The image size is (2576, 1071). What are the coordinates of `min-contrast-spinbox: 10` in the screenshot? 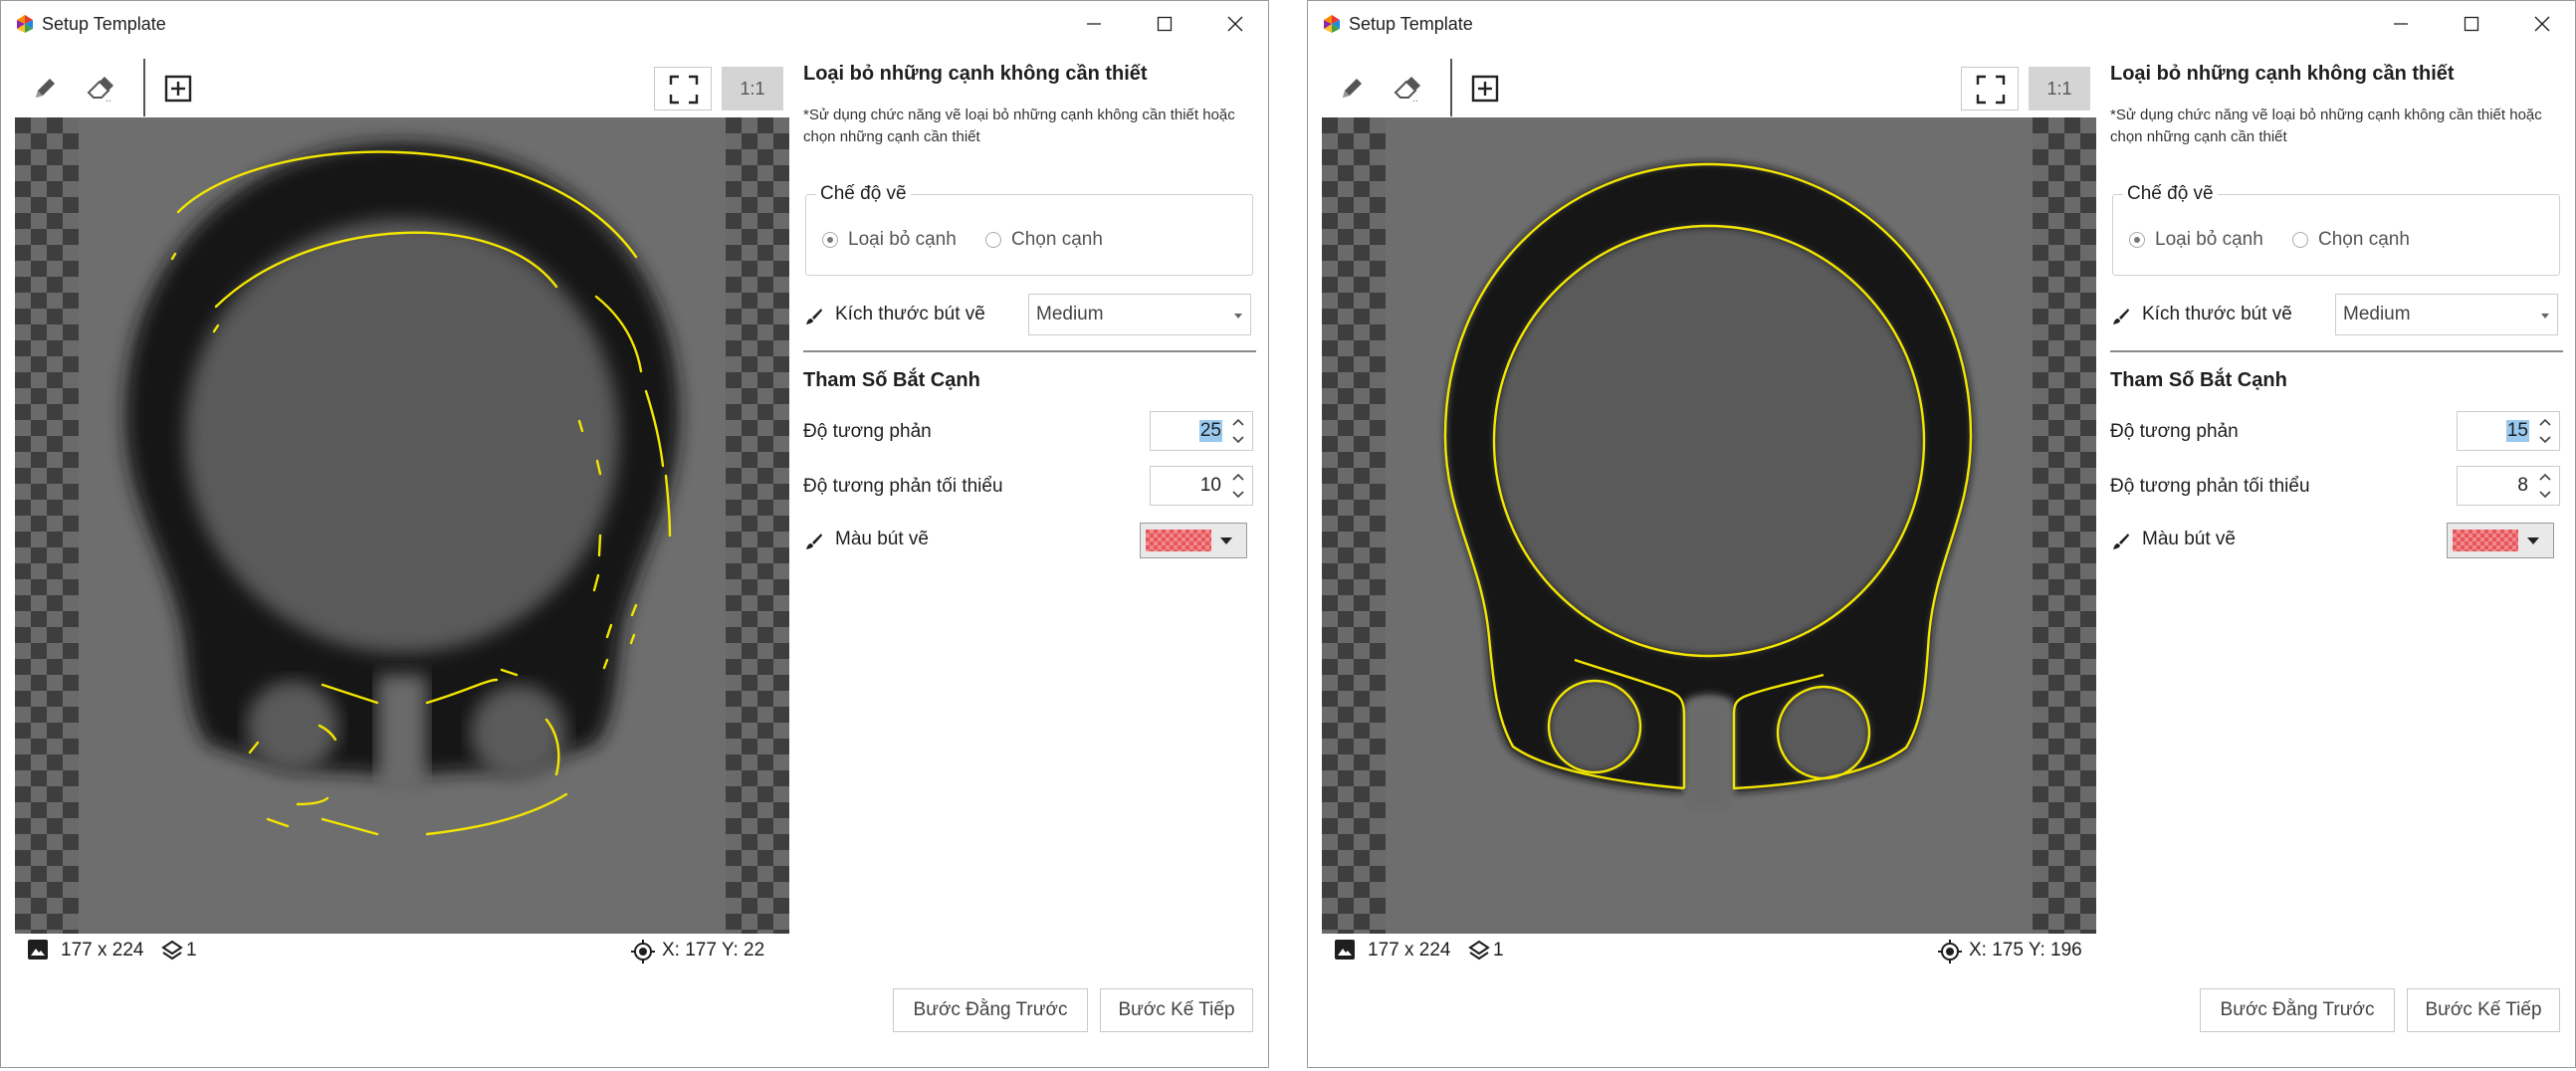 It's located at (1201, 486).